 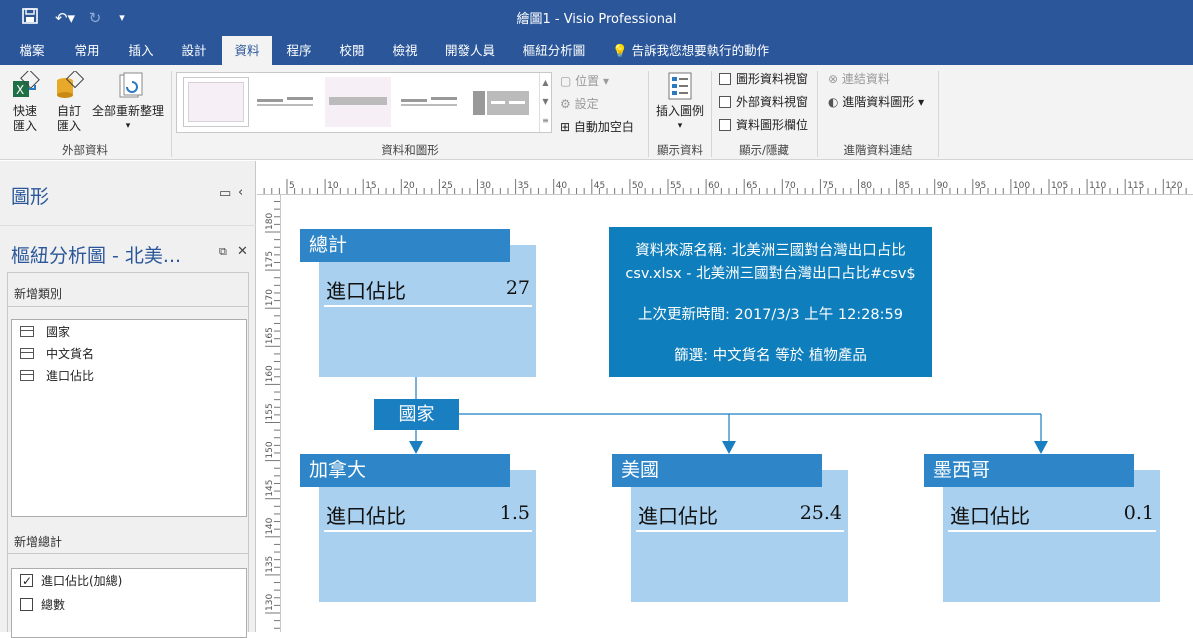 What do you see at coordinates (596, 18) in the screenshot?
I see `title-bar: ↶▾ ↻ ▾ 繪圖1 - Visio Professional` at bounding box center [596, 18].